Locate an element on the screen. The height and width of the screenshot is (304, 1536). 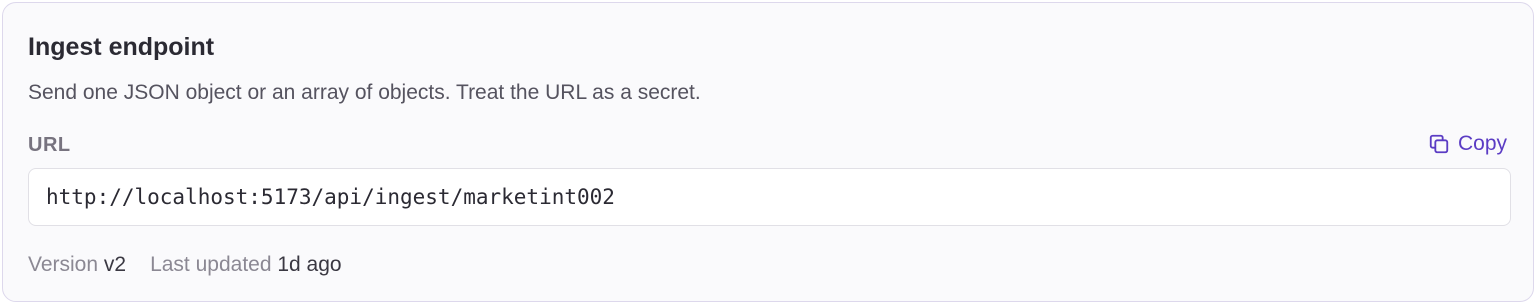
copy-button: Copy is located at coordinates (1467, 144).